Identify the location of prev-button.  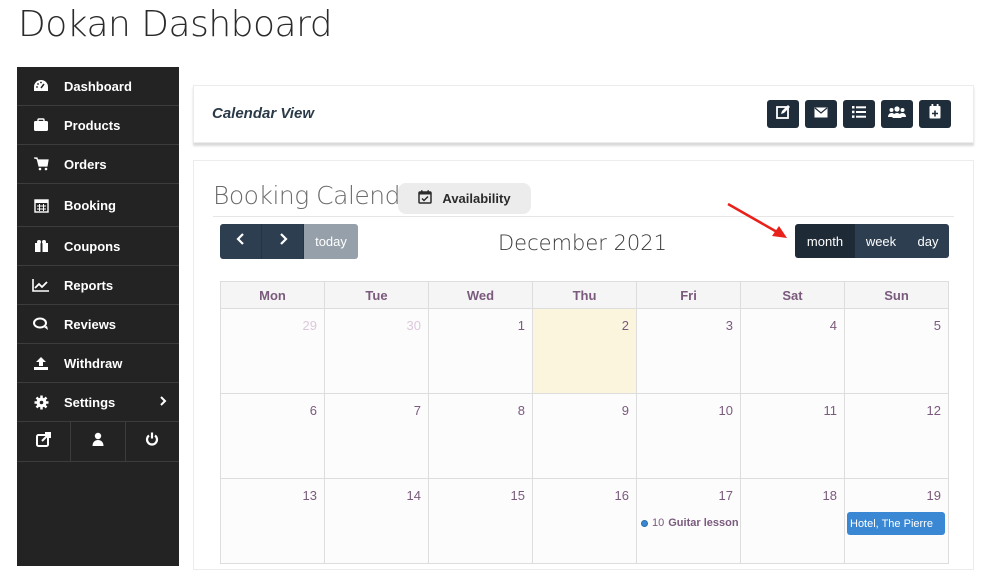
(241, 241).